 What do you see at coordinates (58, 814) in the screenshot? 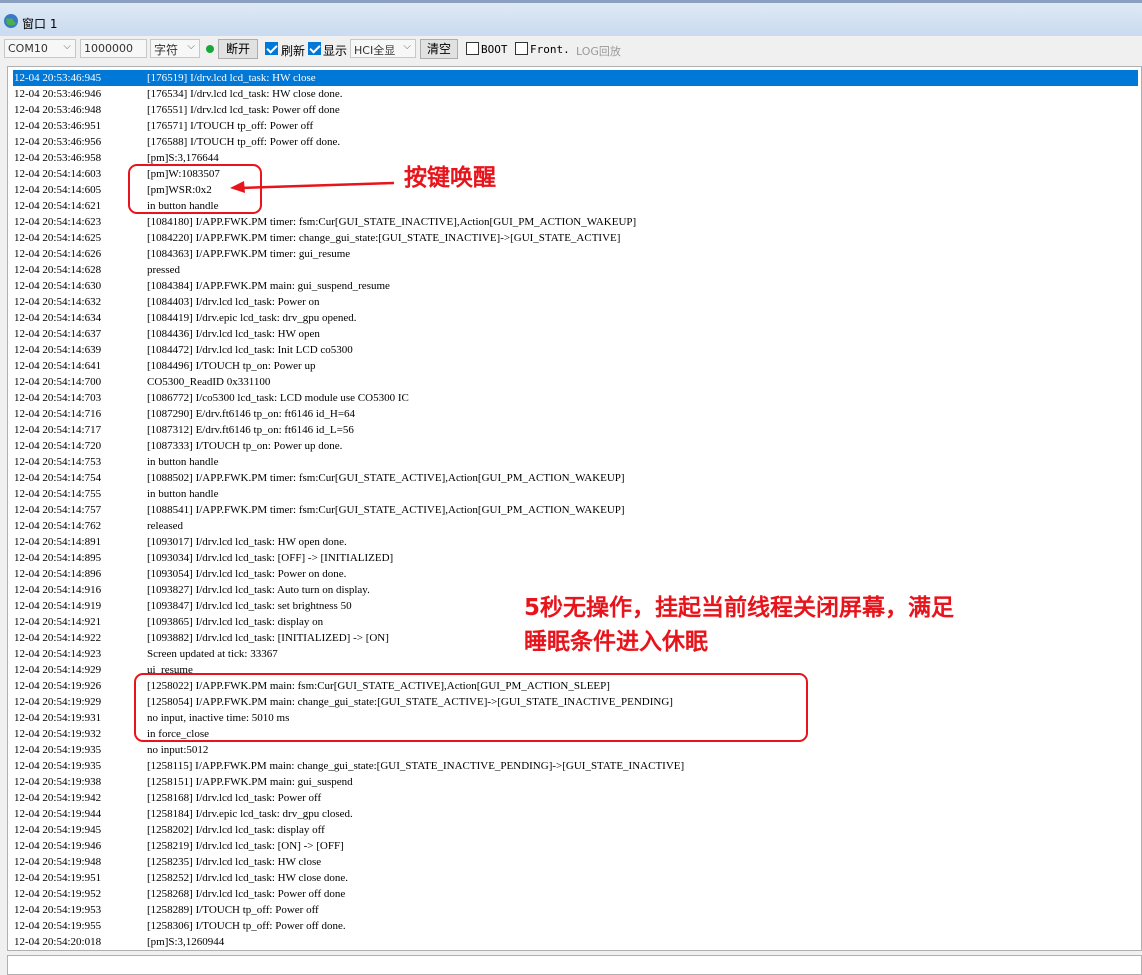
I see `log-timestamp: 12-04 20:54:19:944` at bounding box center [58, 814].